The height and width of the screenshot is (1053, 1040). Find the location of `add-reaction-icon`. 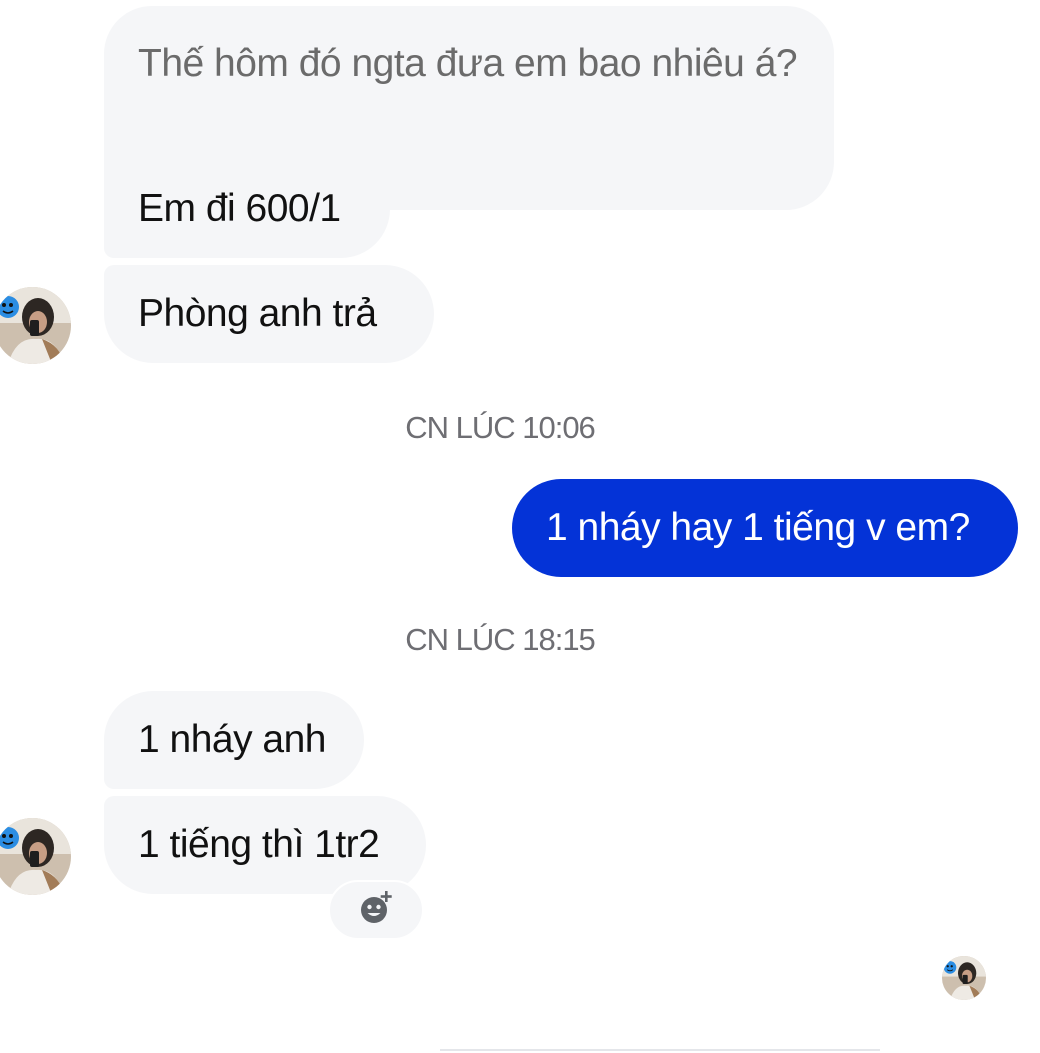

add-reaction-icon is located at coordinates (376, 910).